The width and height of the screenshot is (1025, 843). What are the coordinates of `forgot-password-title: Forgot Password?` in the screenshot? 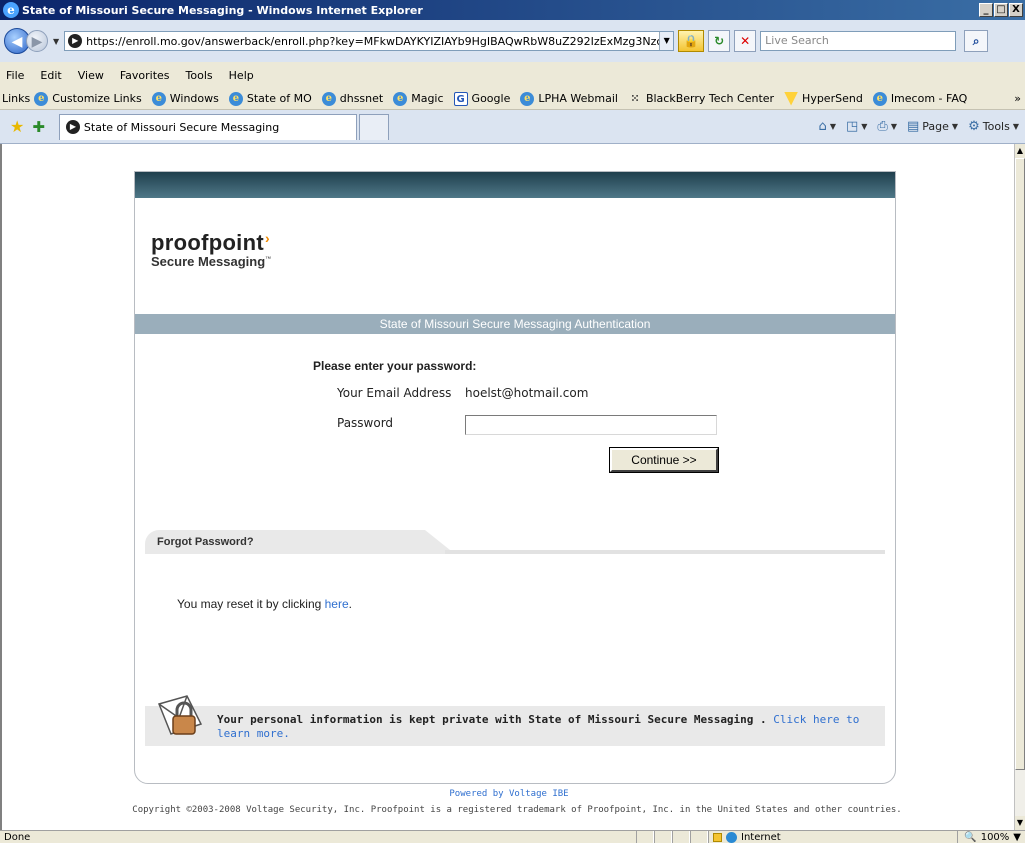 It's located at (205, 542).